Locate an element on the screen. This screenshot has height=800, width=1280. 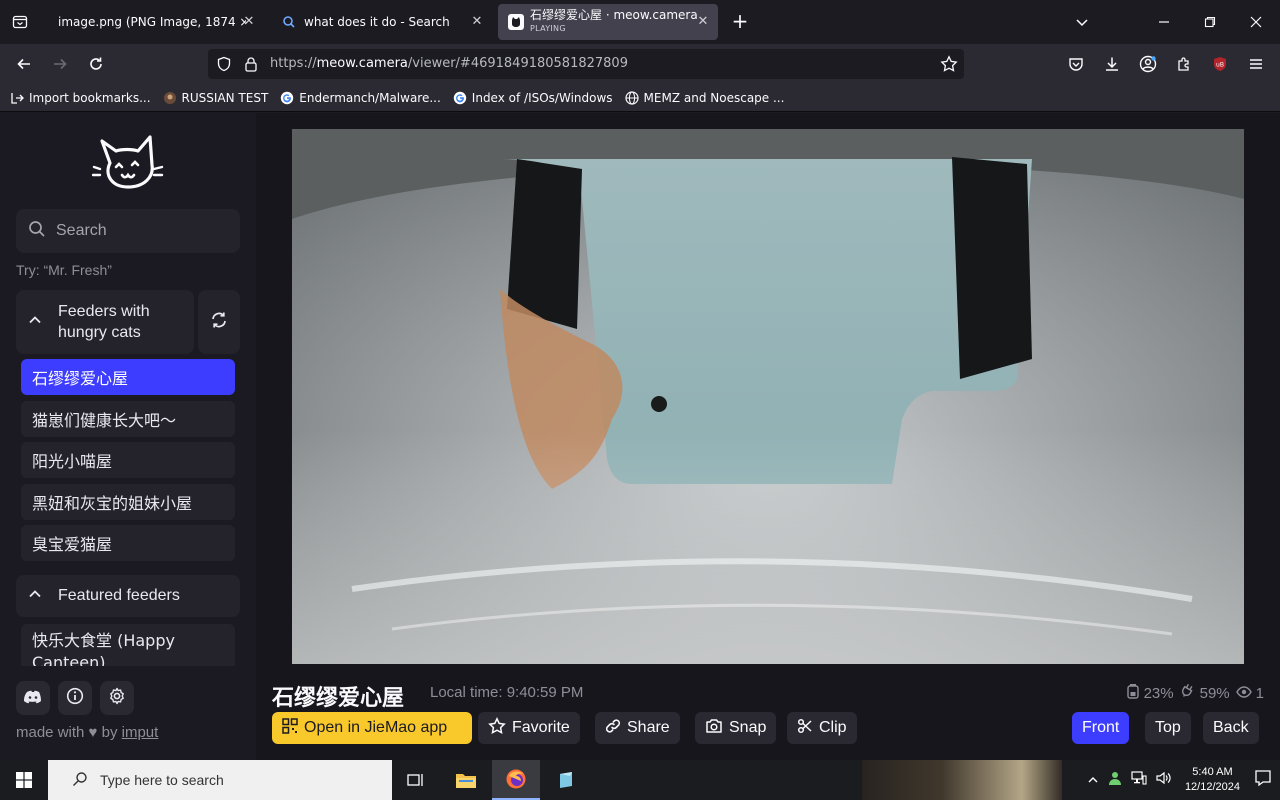
feeder-item: 臭宝爱猫屋 is located at coordinates (128, 543).